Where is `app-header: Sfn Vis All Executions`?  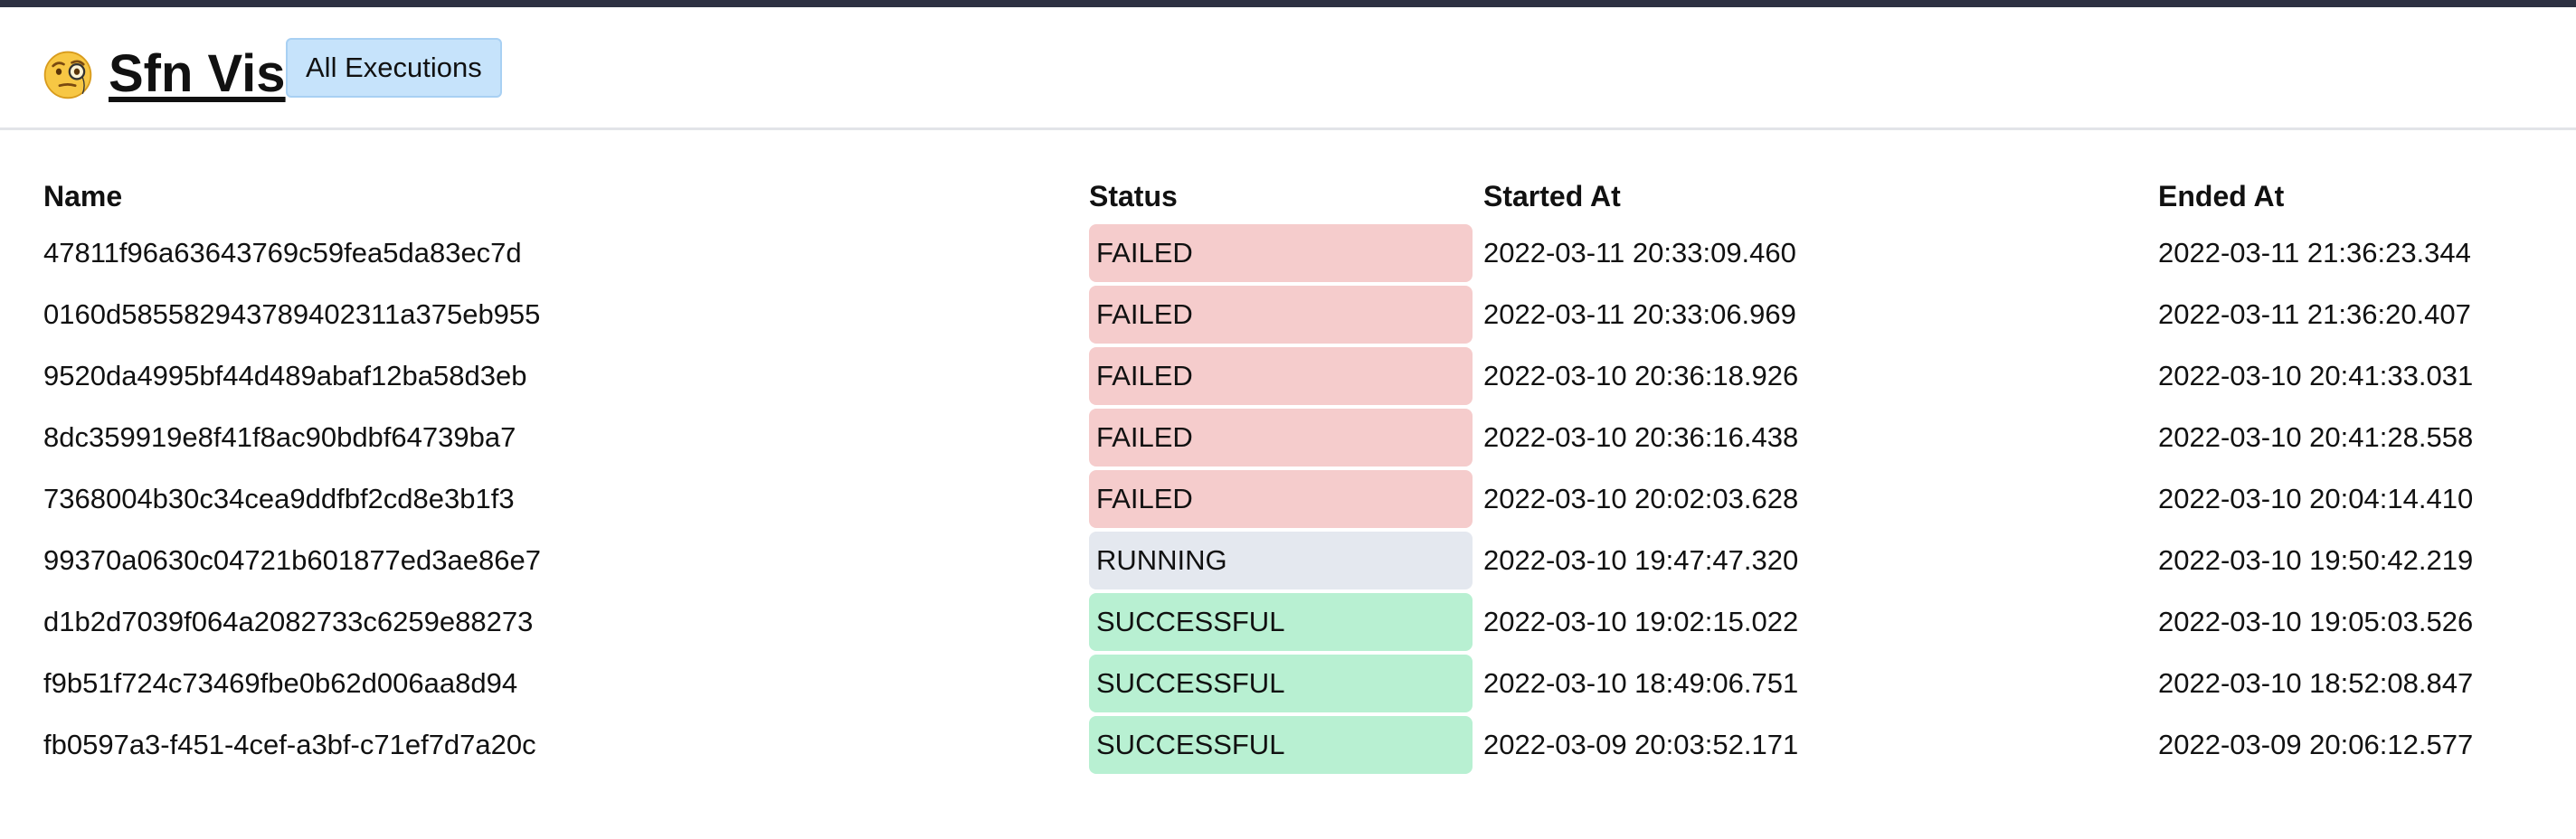 app-header: Sfn Vis All Executions is located at coordinates (1288, 68).